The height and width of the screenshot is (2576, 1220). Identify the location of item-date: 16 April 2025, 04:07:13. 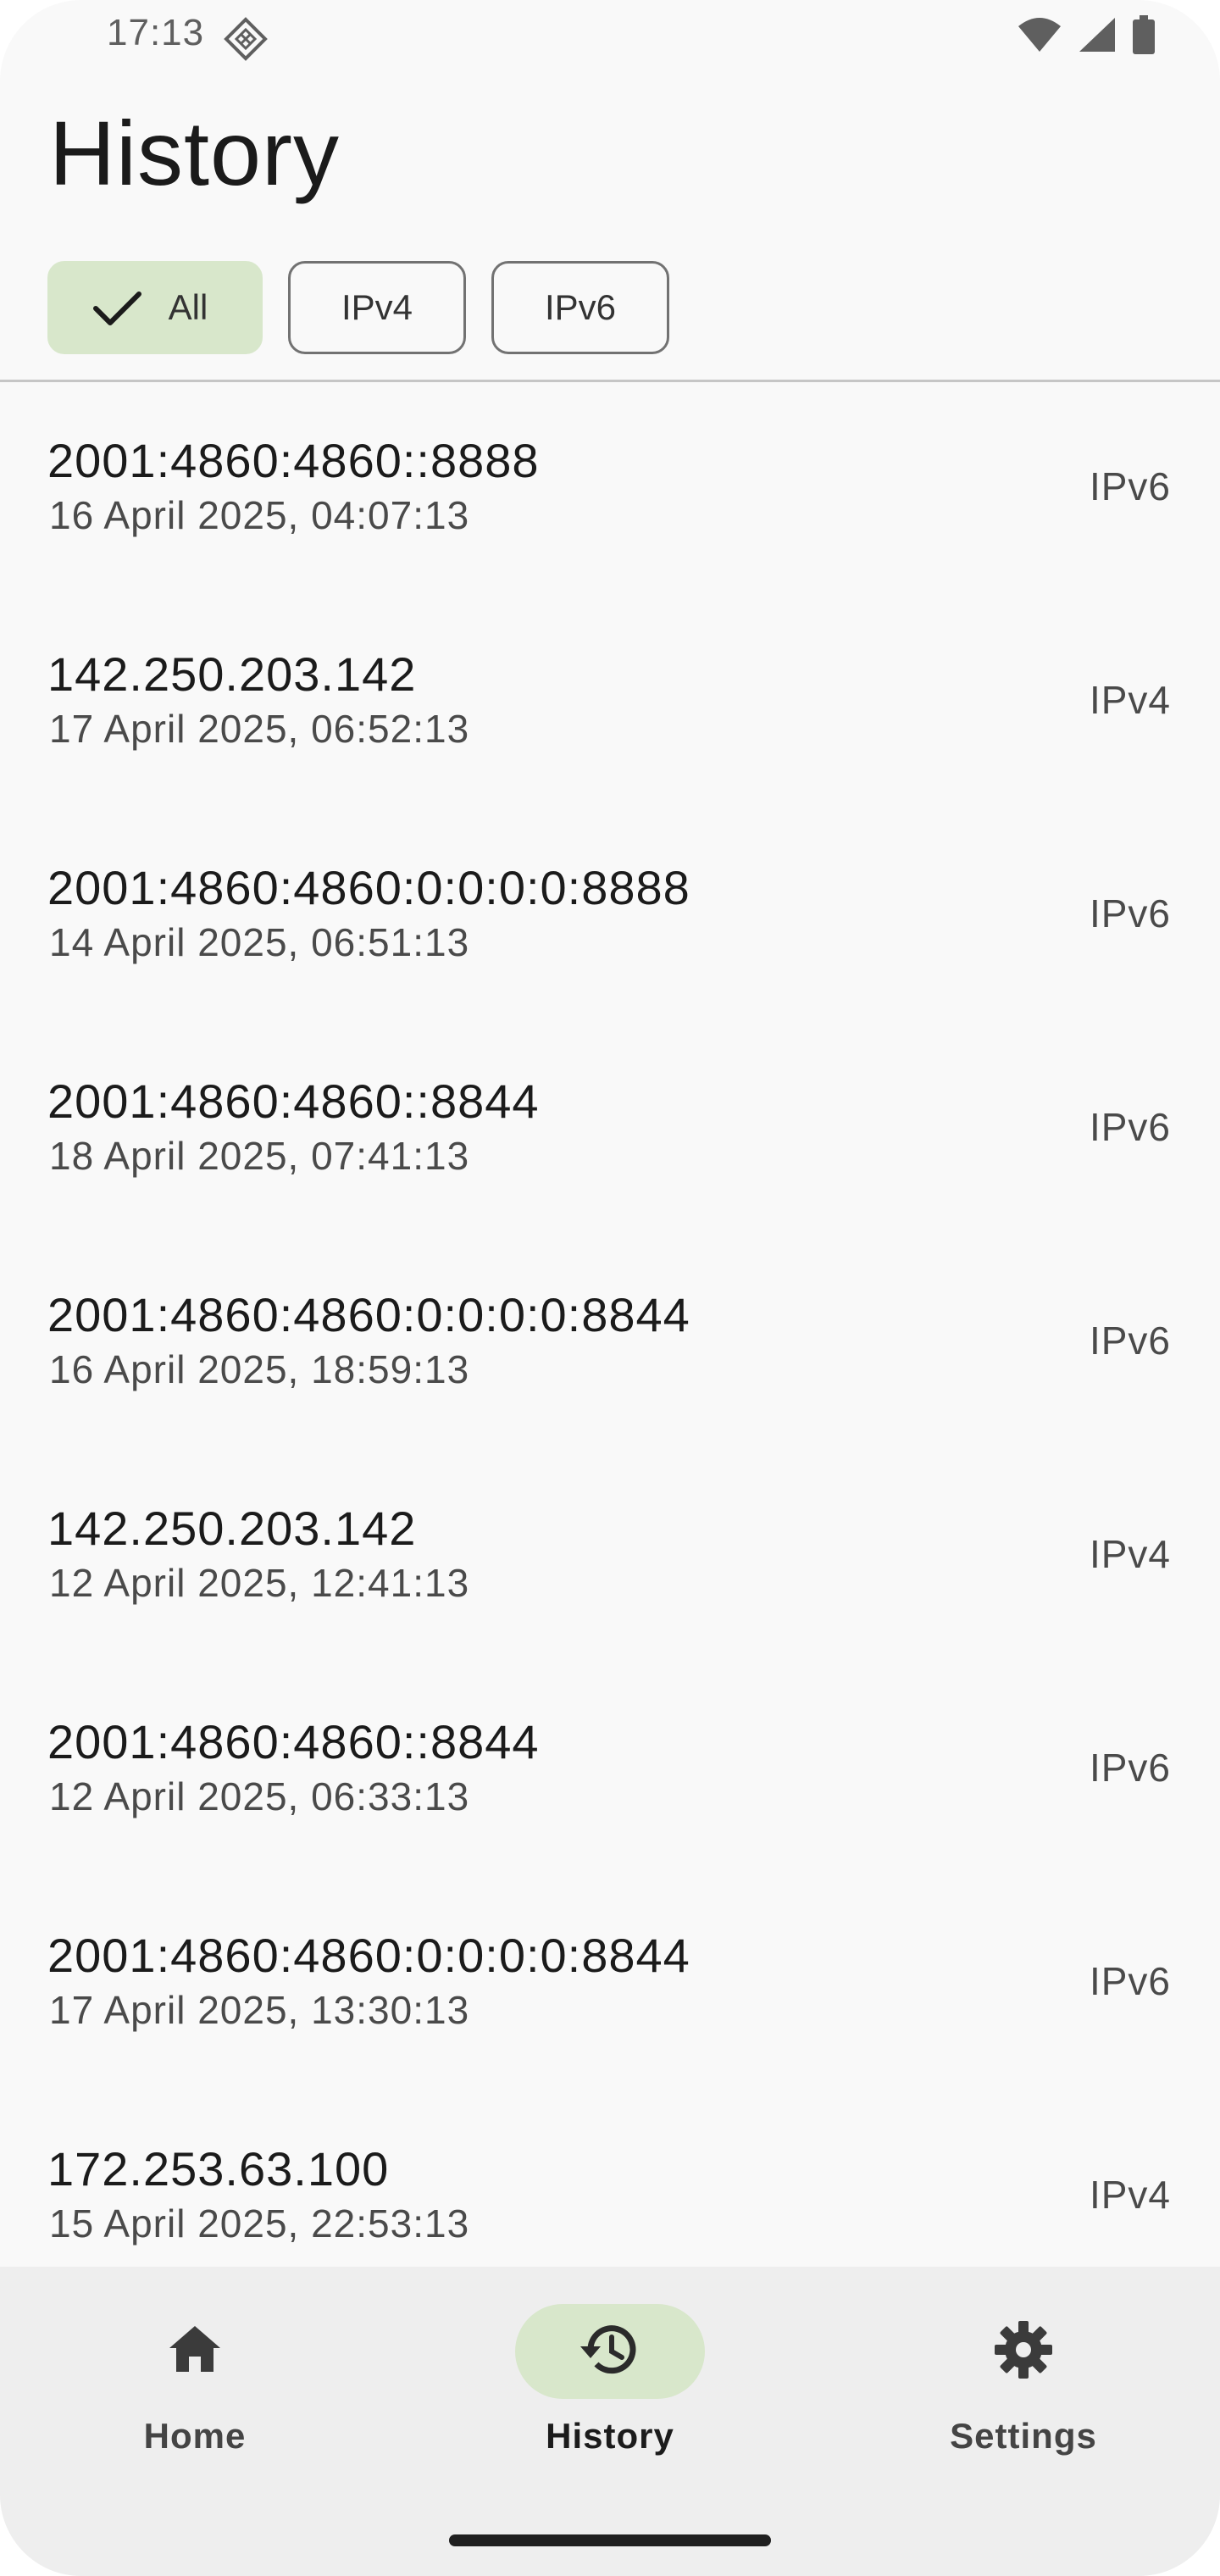
(259, 515).